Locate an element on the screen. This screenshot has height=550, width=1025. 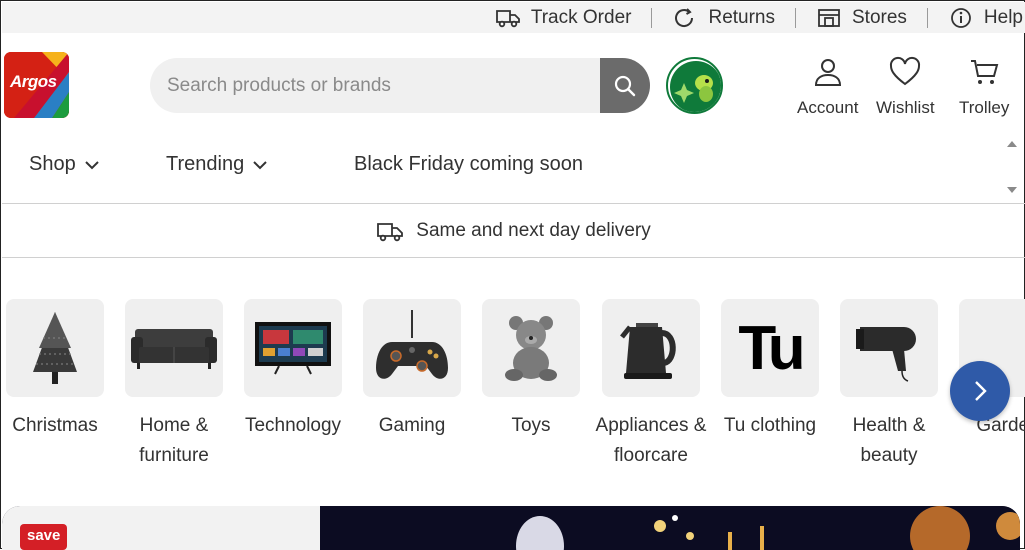
category-label: Home & furniture is located at coordinates (174, 440).